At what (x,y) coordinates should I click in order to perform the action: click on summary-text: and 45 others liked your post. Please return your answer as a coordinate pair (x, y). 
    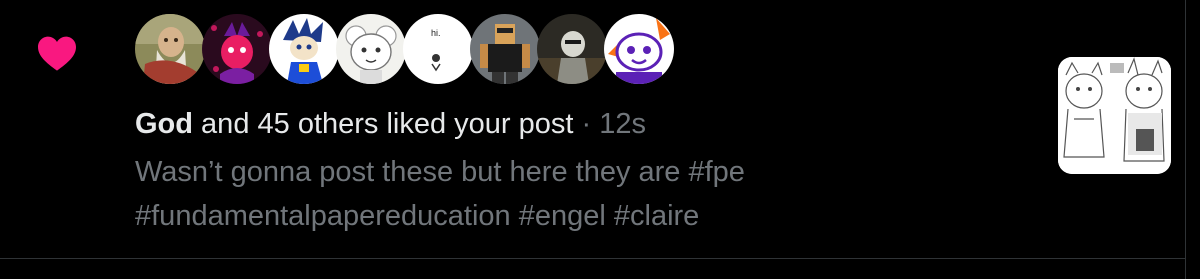
    Looking at the image, I should click on (383, 124).